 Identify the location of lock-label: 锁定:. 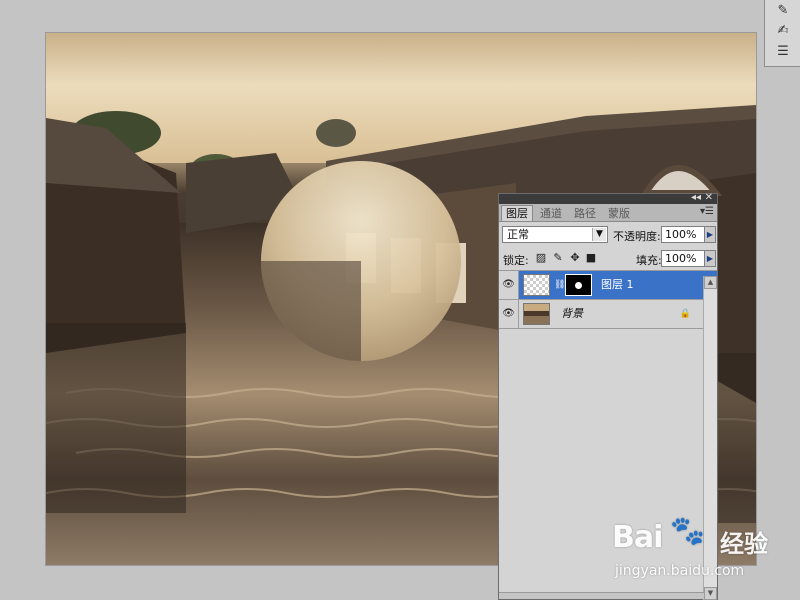
(516, 260).